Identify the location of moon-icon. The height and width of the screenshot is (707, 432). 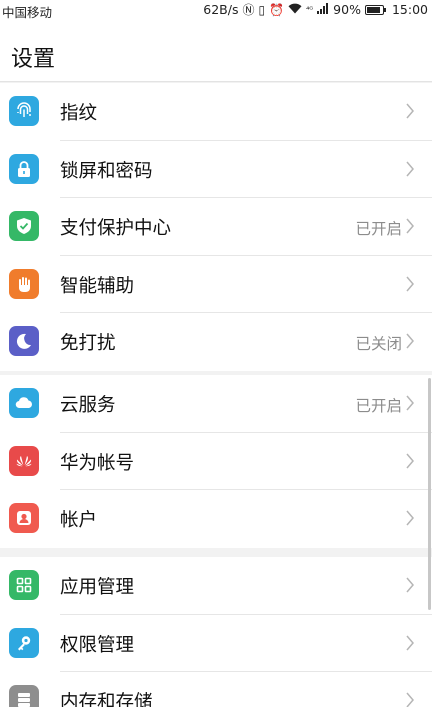
(24, 341).